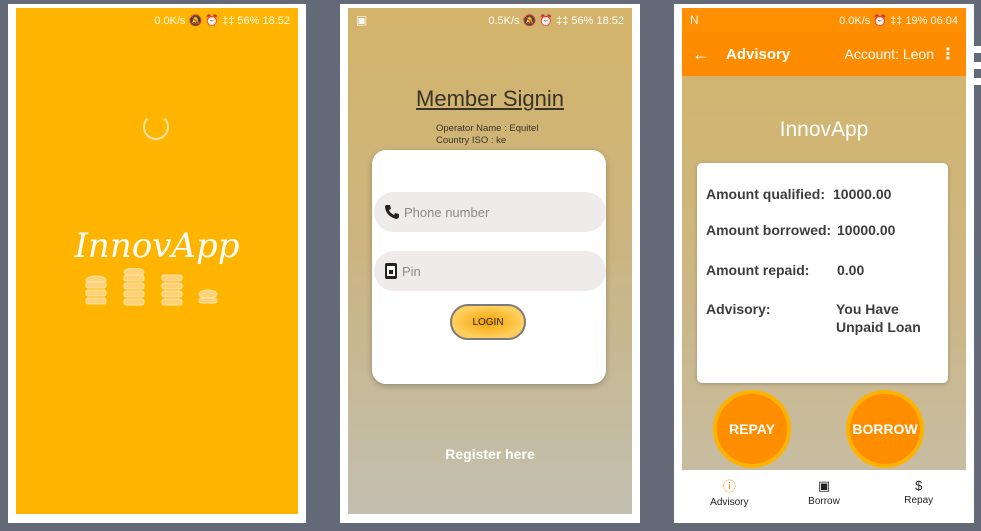 The height and width of the screenshot is (531, 981). I want to click on nav-repay: $ Repay, so click(918, 492).